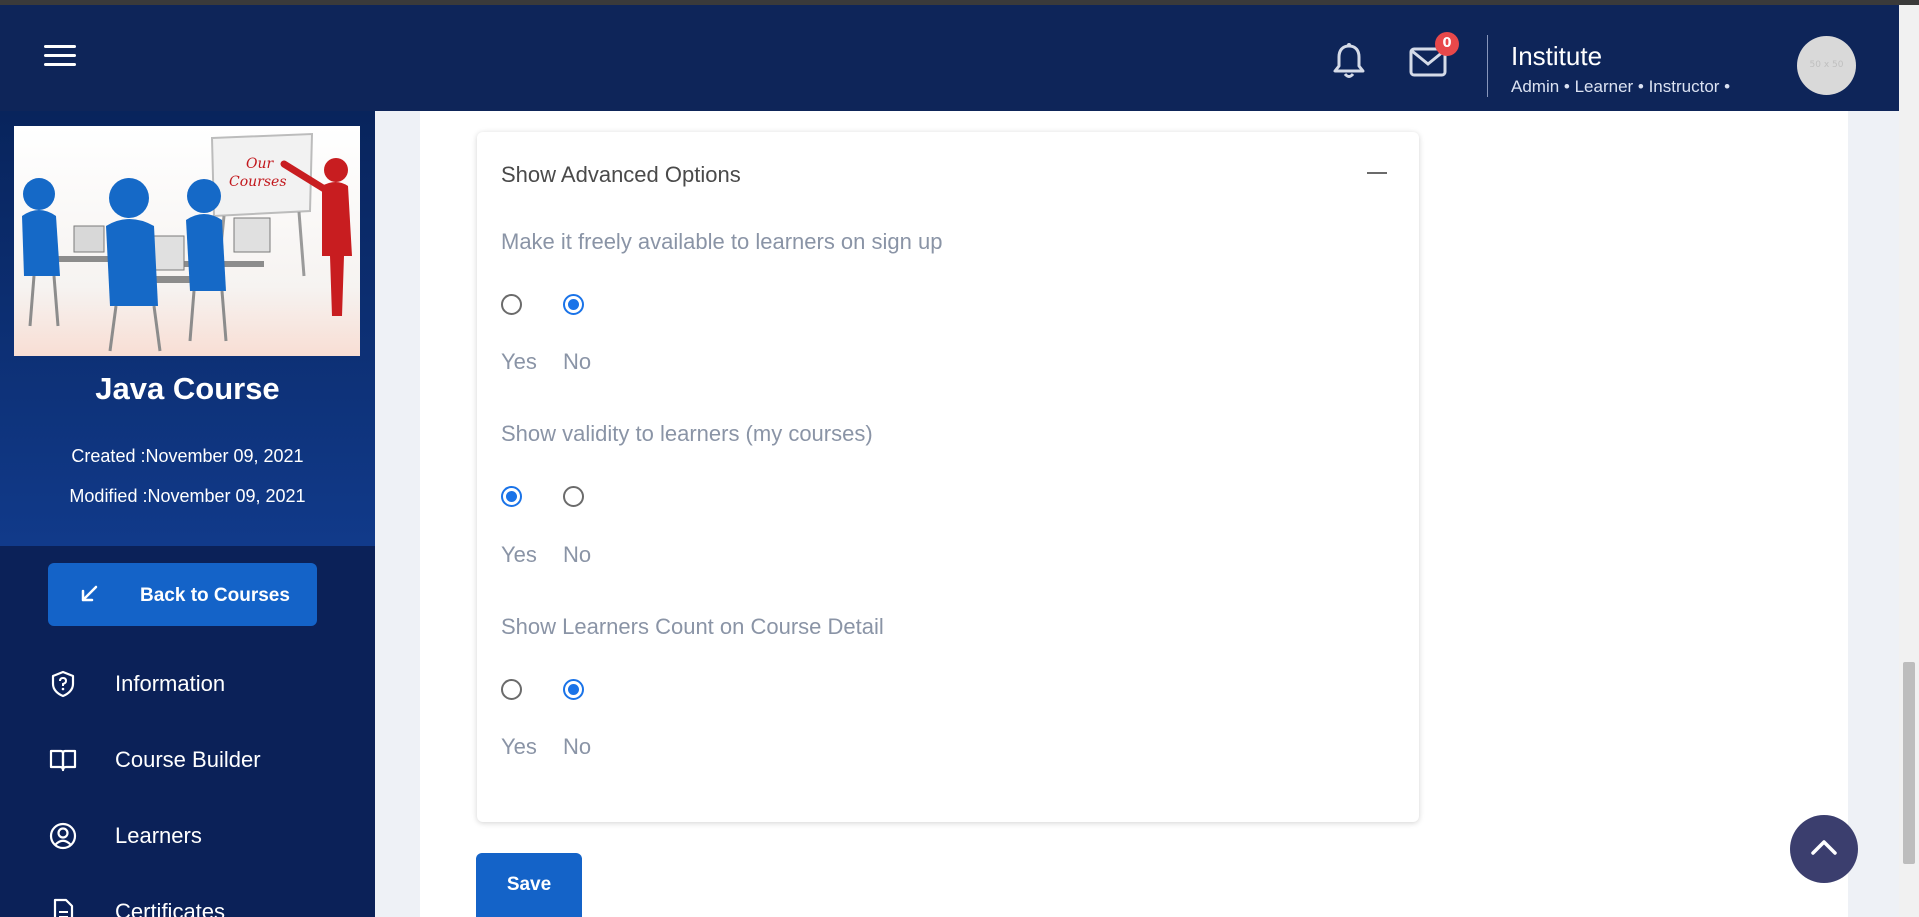  Describe the element at coordinates (108, 496) in the screenshot. I see `modified-label: Modified :` at that location.